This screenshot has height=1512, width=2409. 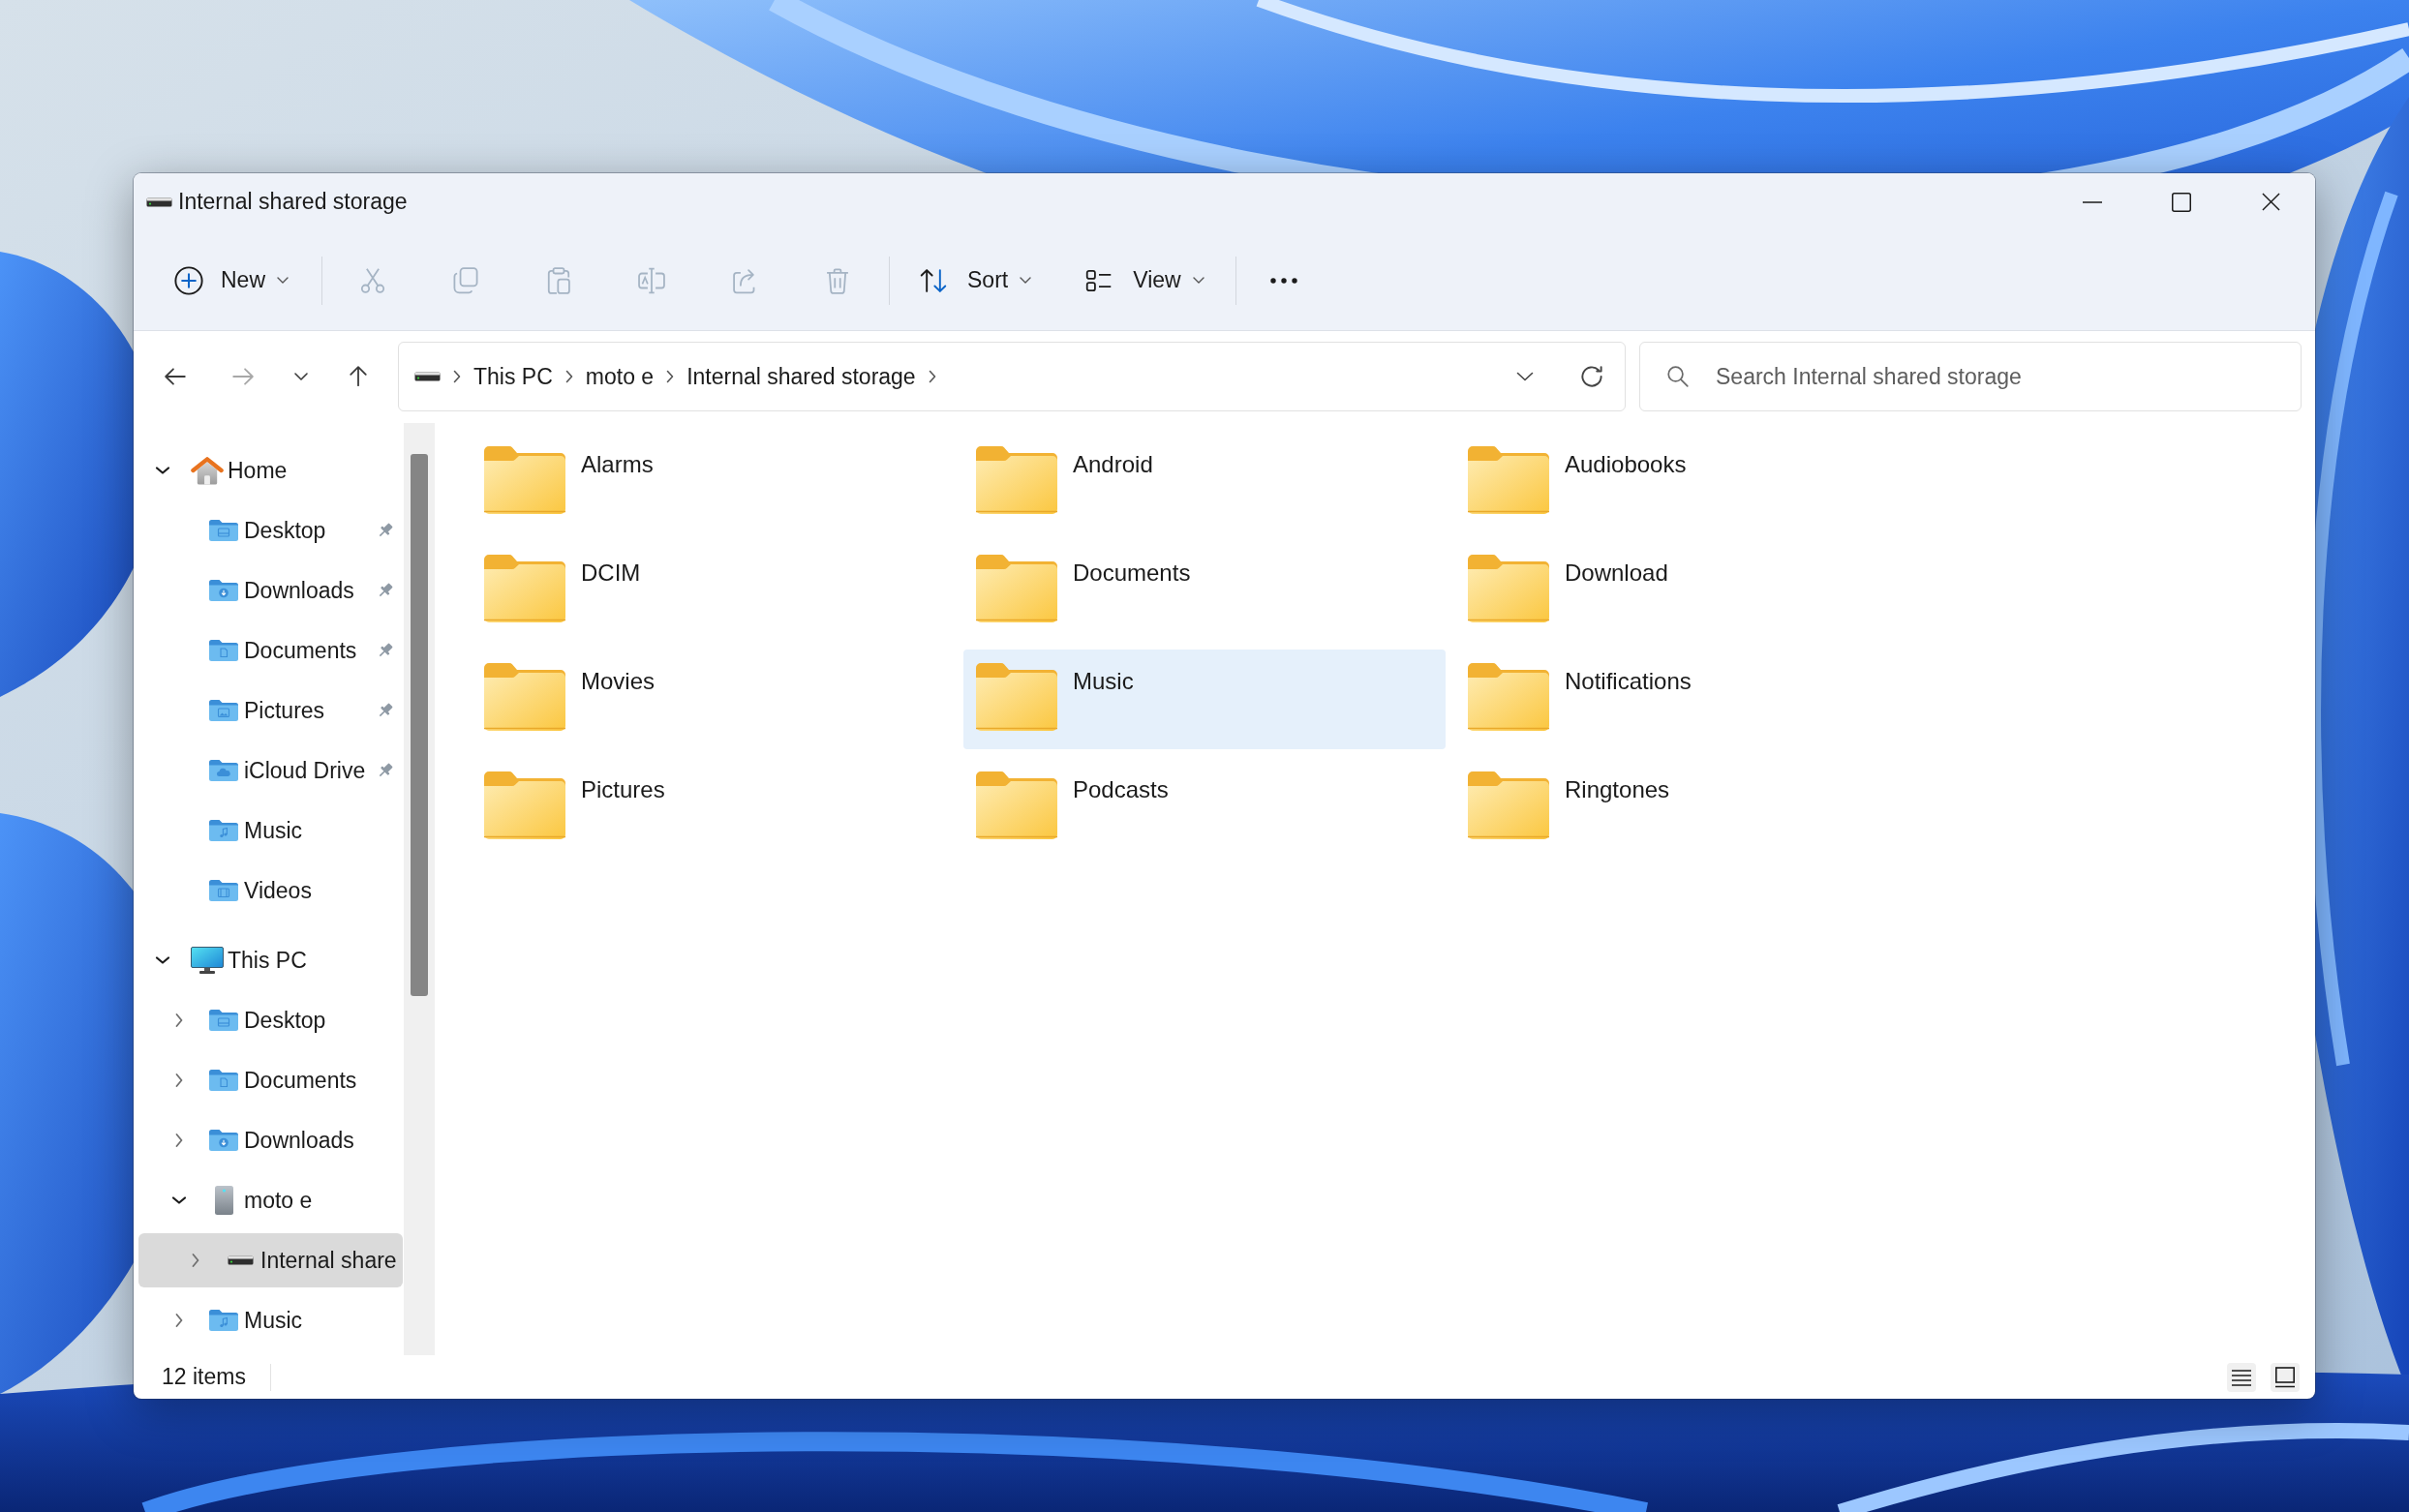 I want to click on cloud-folder-icon, so click(x=223, y=770).